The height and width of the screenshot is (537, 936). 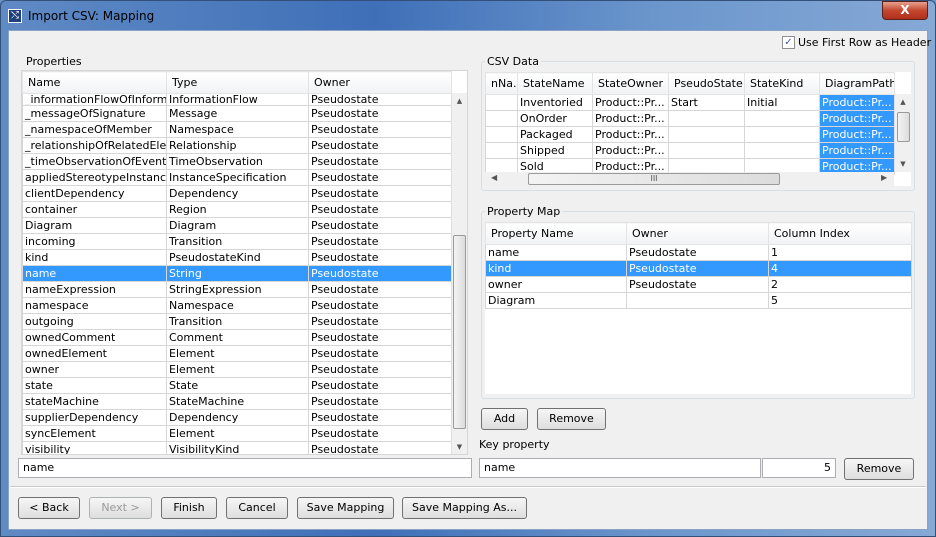 I want to click on property-row: Diagram Diagram Pseudostate, so click(x=237, y=225).